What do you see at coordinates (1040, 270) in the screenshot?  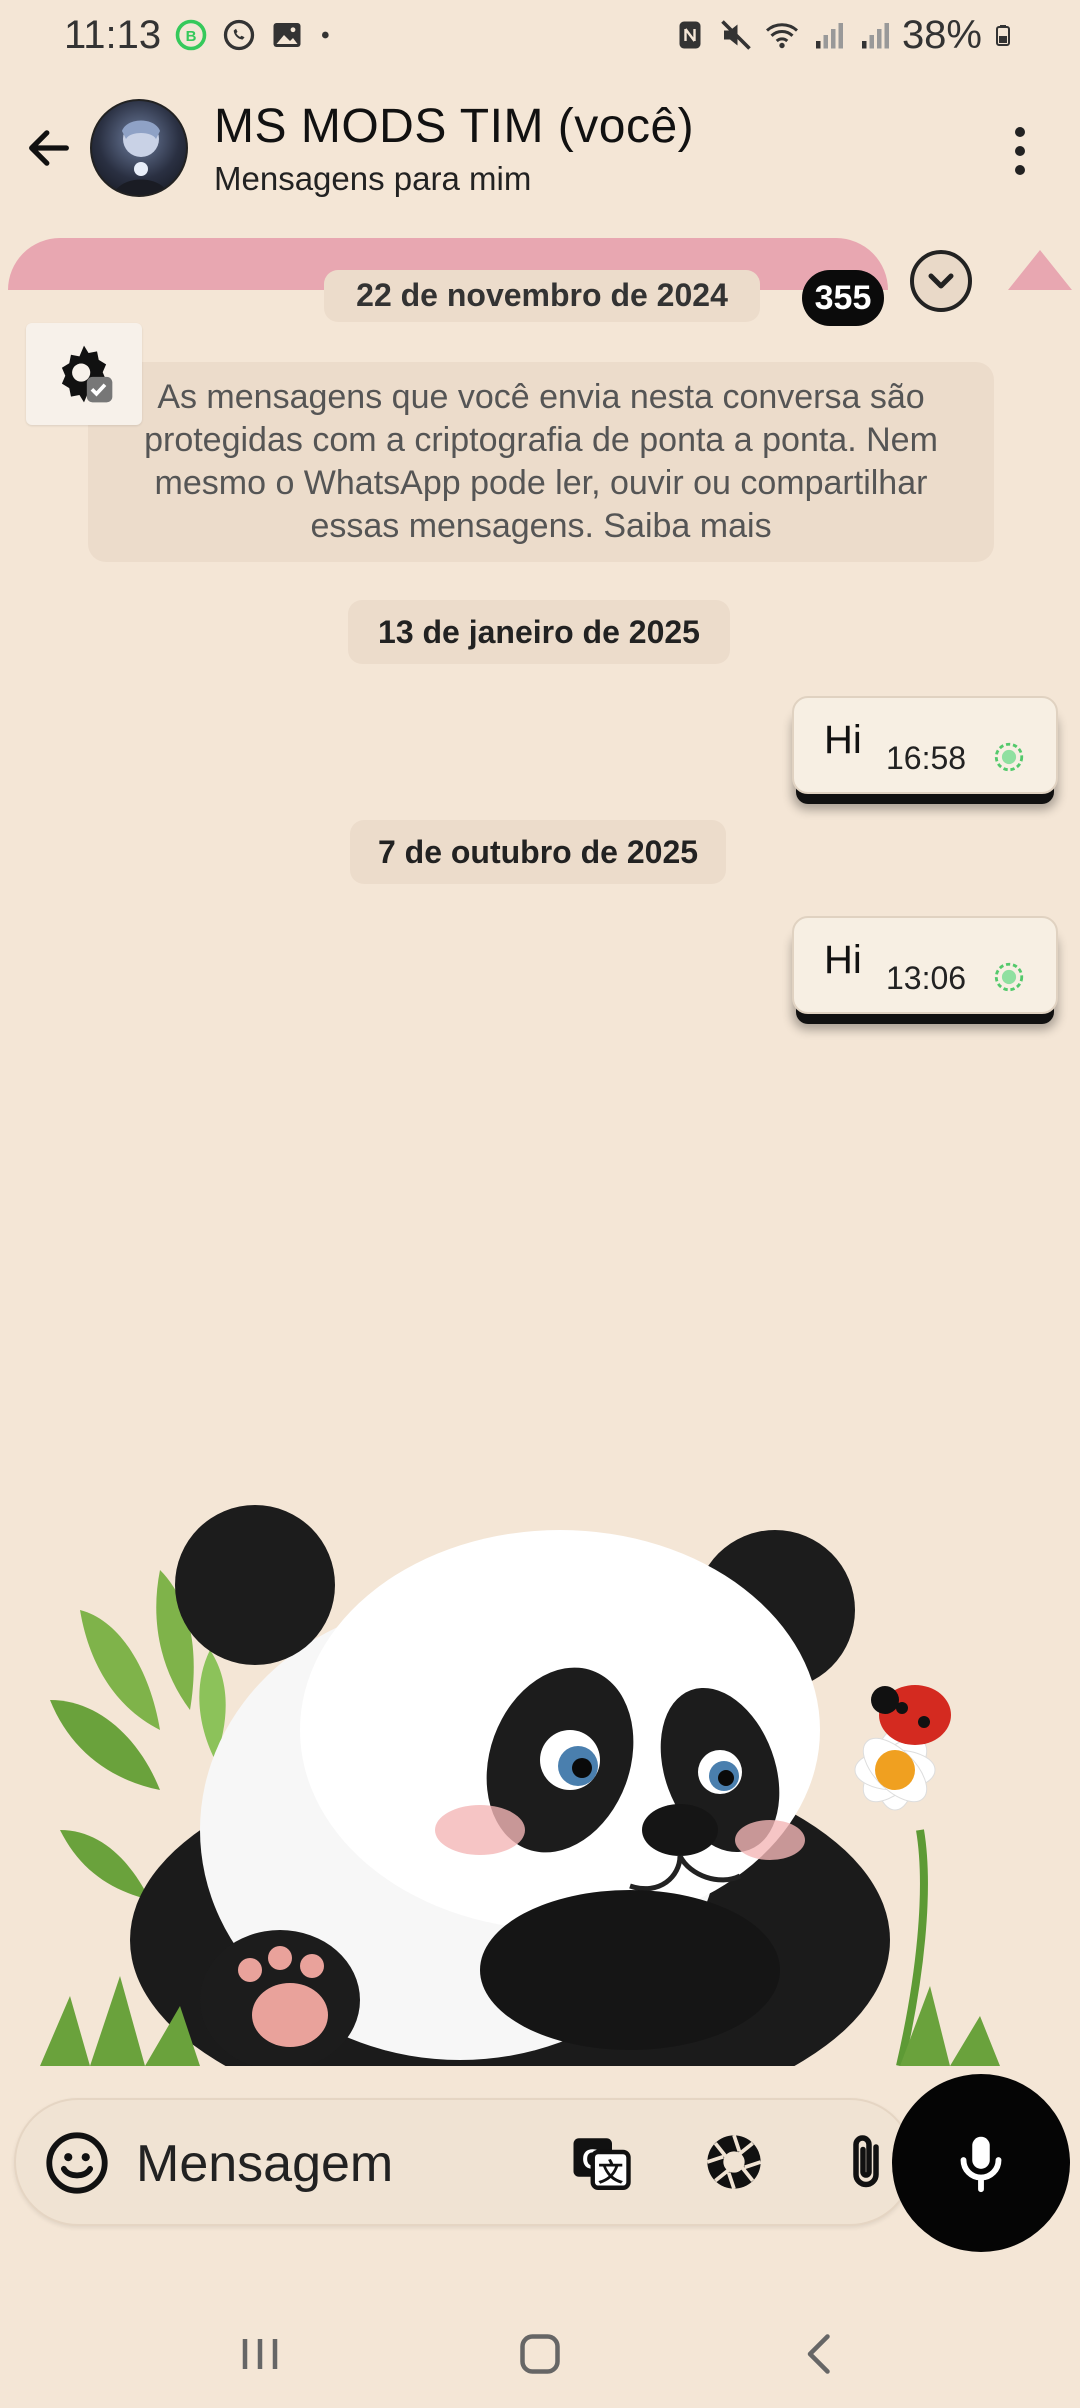 I see `wallpaper-pink-triangle` at bounding box center [1040, 270].